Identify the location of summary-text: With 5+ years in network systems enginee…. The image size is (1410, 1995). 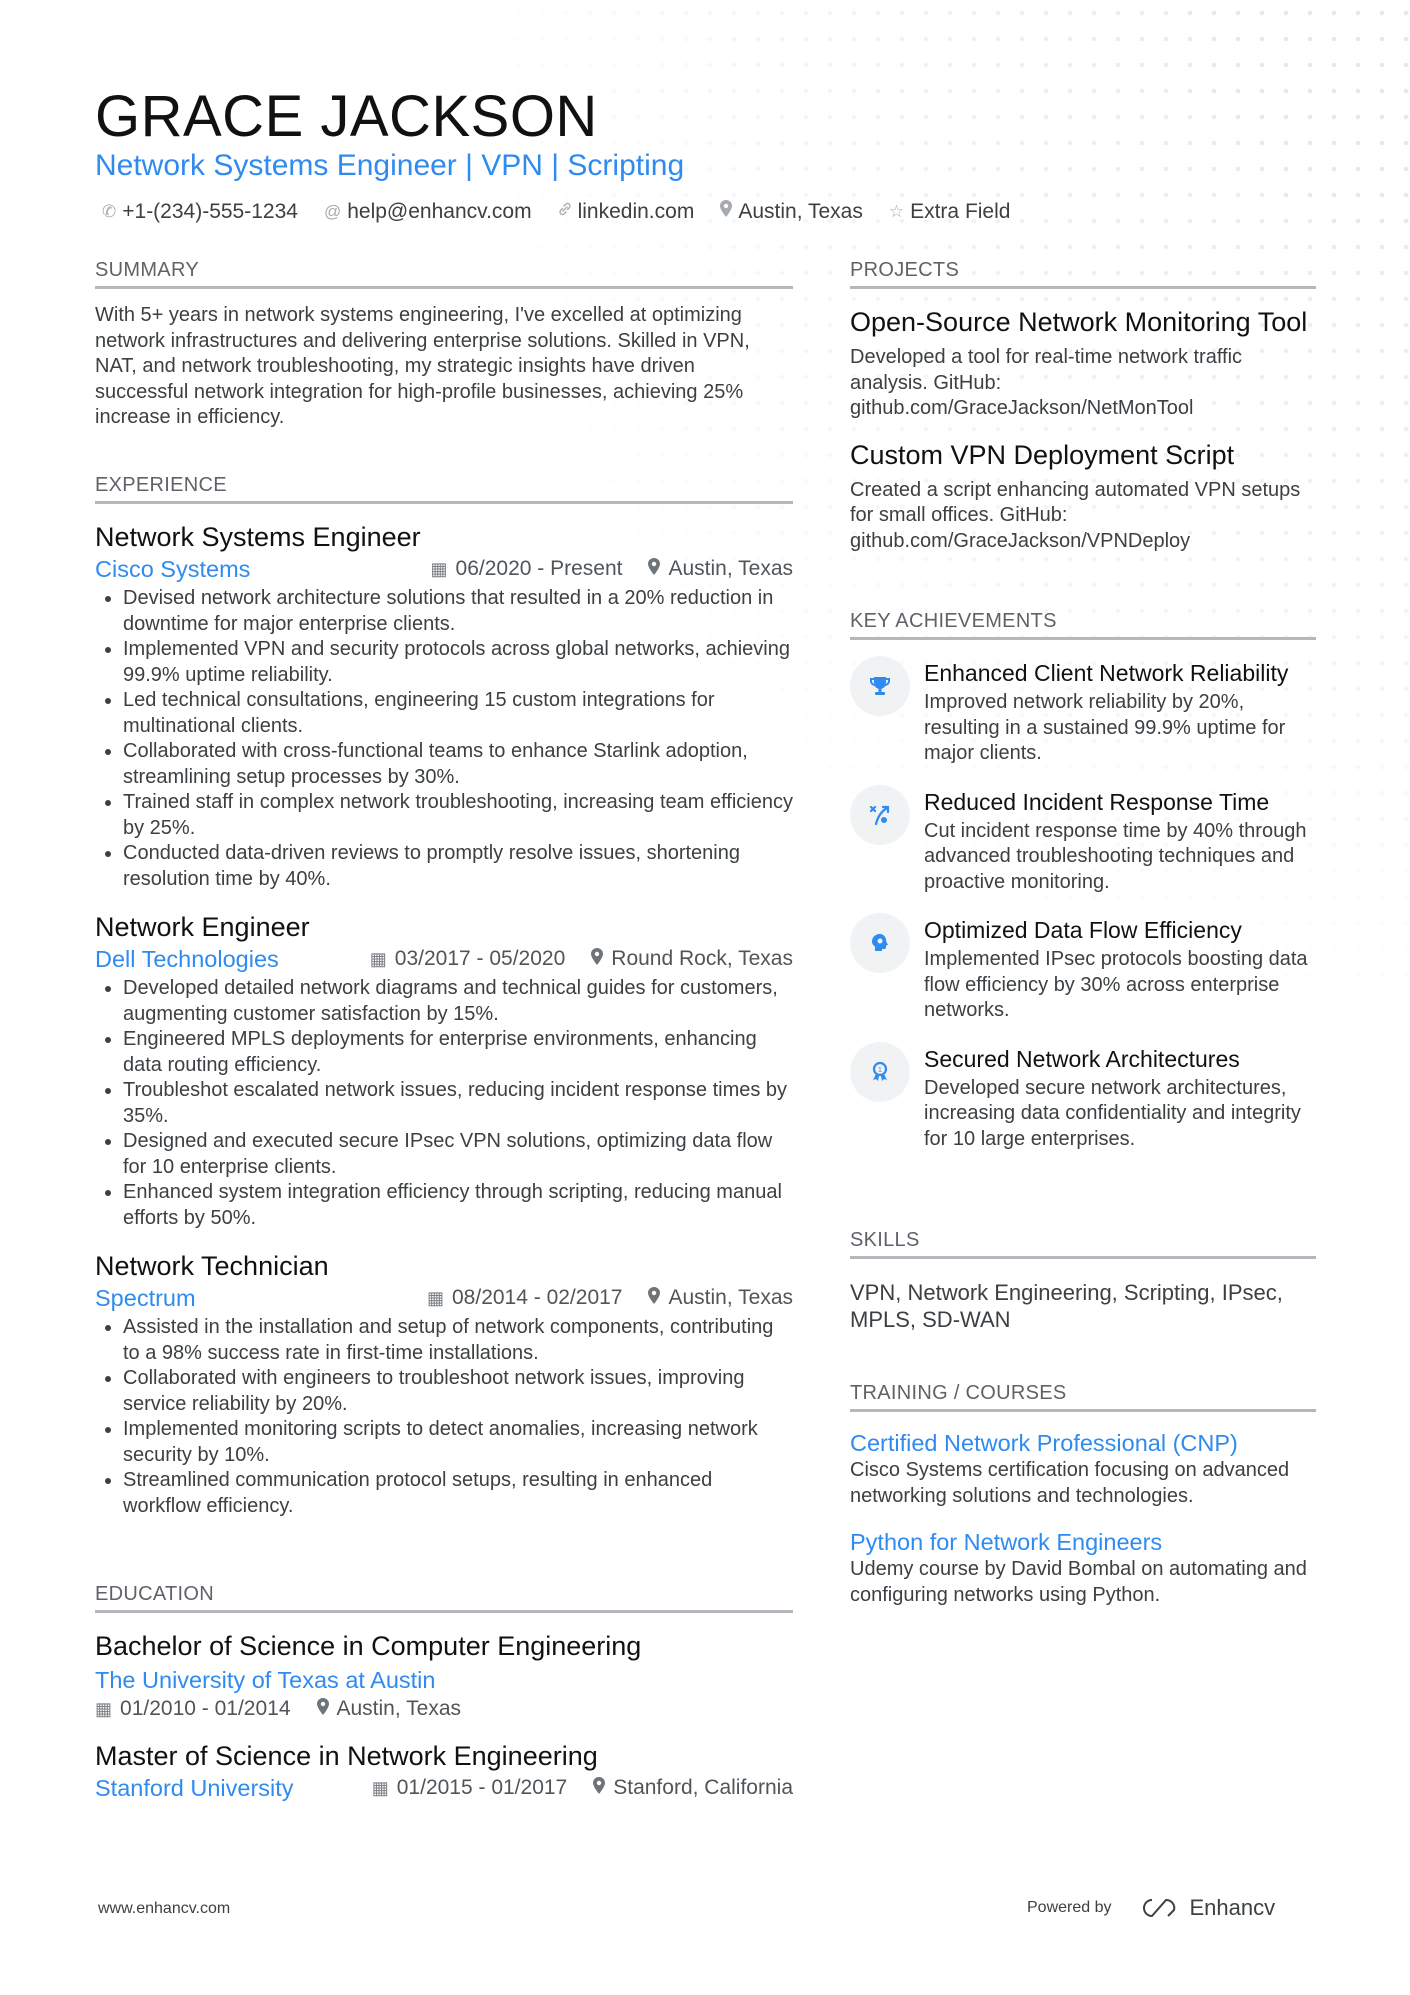
(422, 366).